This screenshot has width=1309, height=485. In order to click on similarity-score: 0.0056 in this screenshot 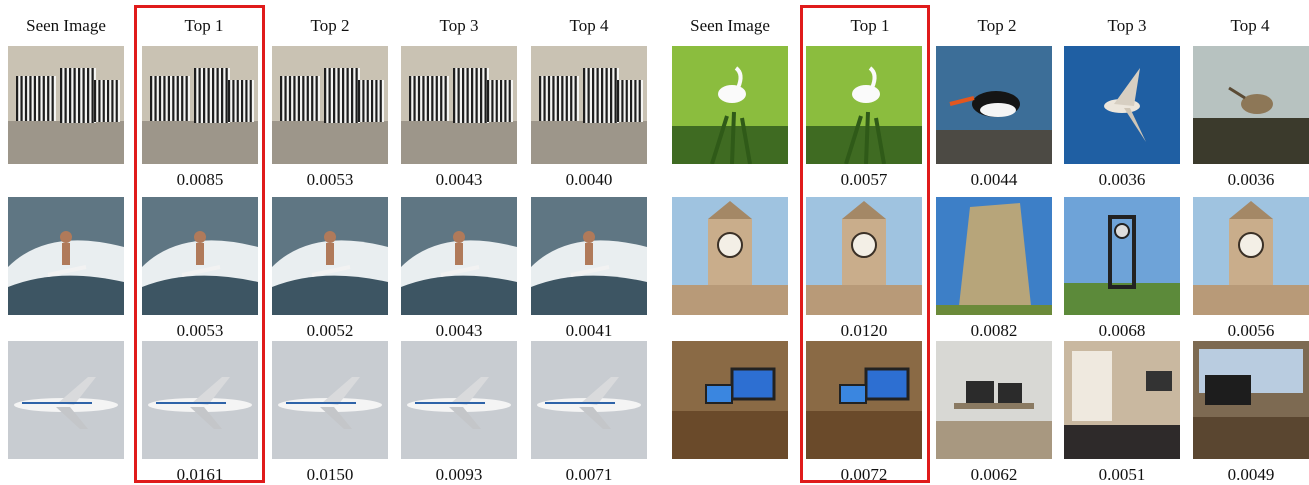, I will do `click(1251, 330)`.